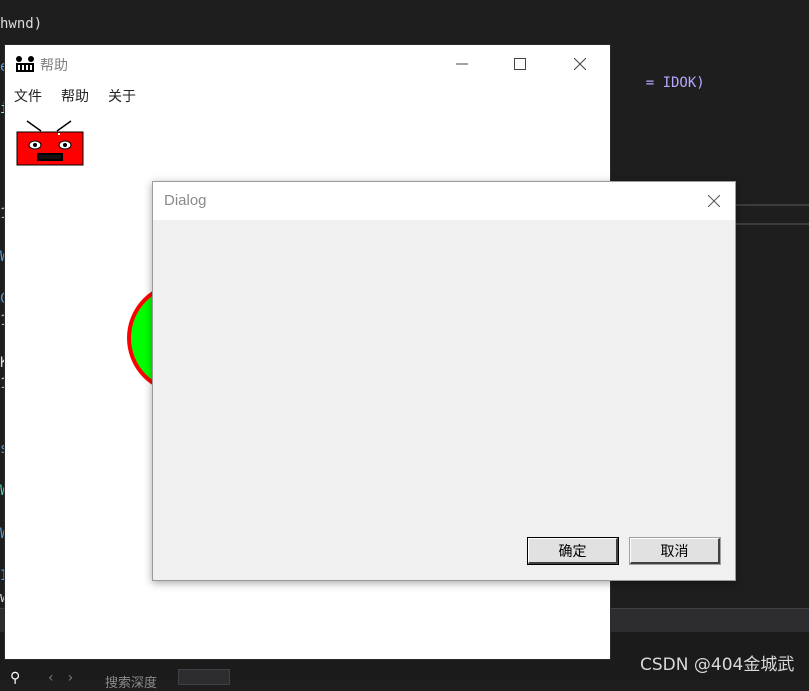  I want to click on menu-help: 帮助, so click(75, 96).